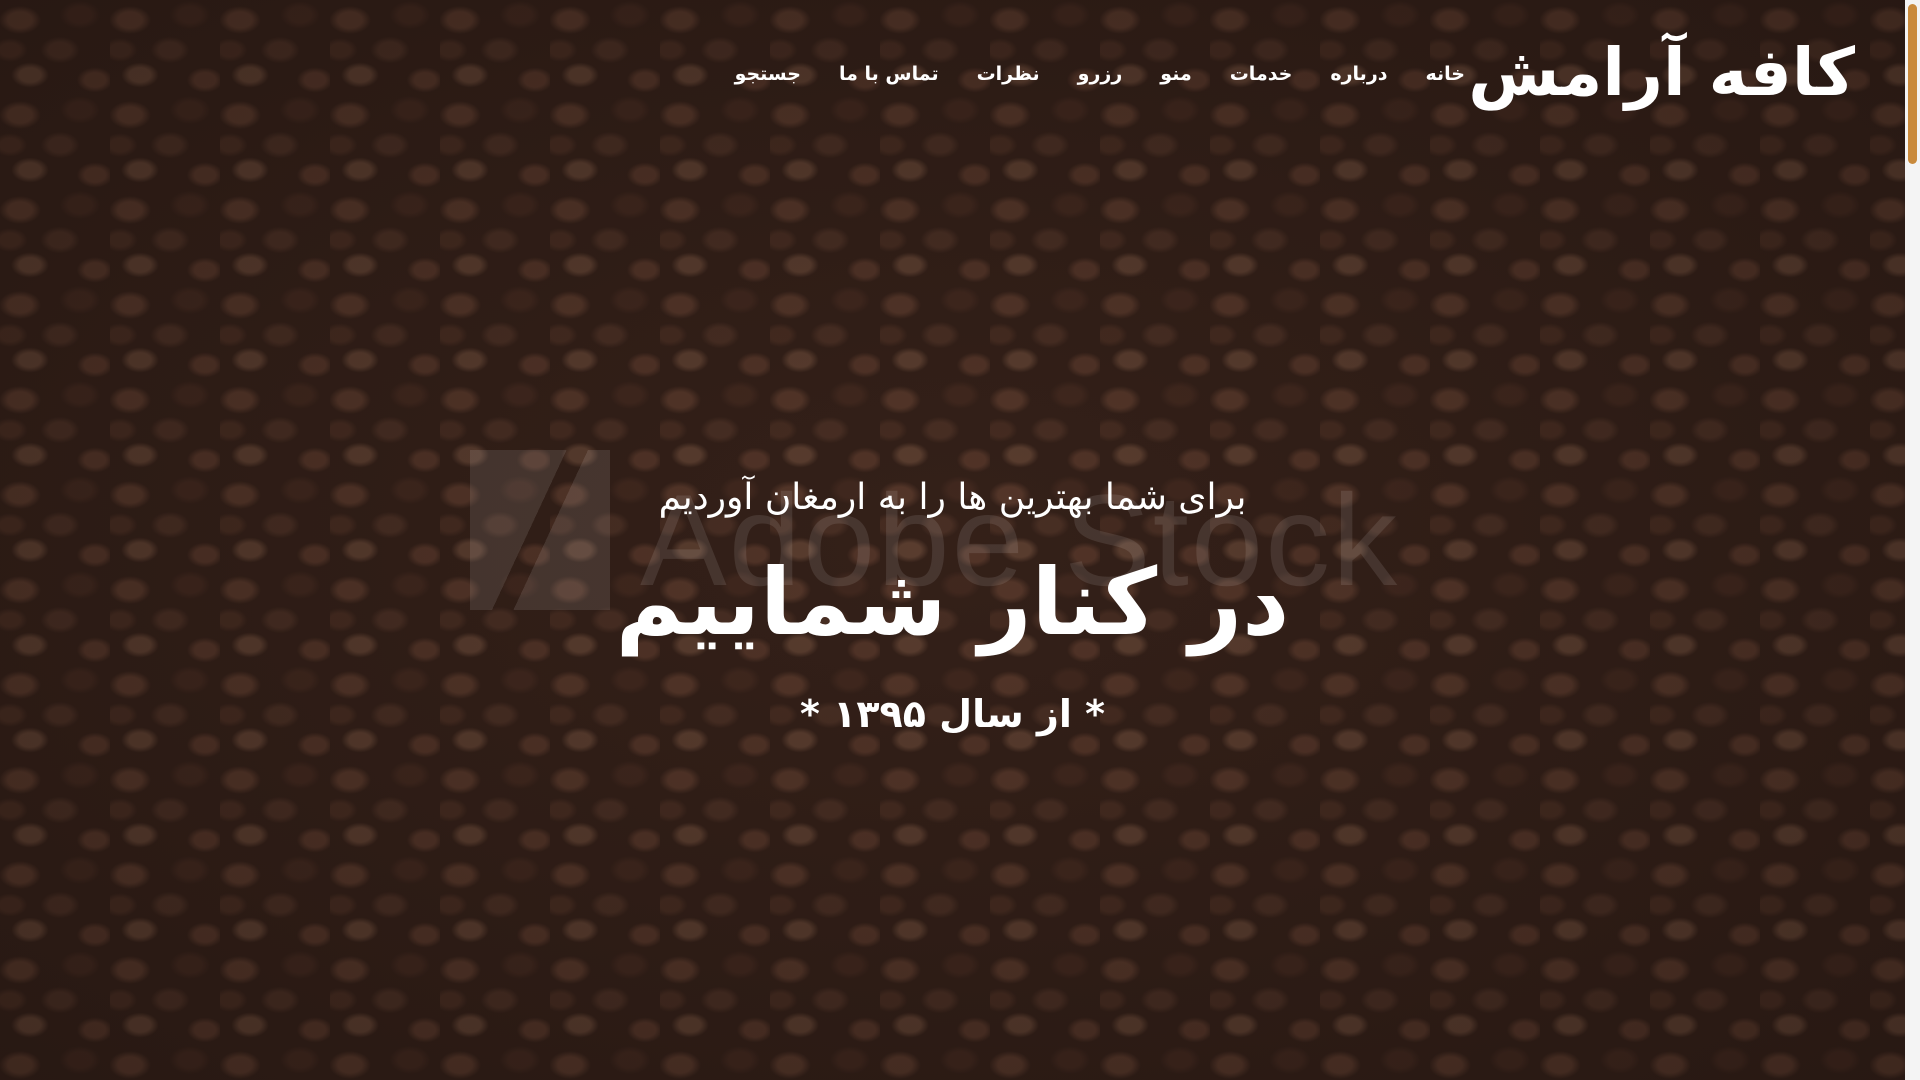 The image size is (1920, 1080). Describe the element at coordinates (1445, 74) in the screenshot. I see `nav-item-home: خانه` at that location.